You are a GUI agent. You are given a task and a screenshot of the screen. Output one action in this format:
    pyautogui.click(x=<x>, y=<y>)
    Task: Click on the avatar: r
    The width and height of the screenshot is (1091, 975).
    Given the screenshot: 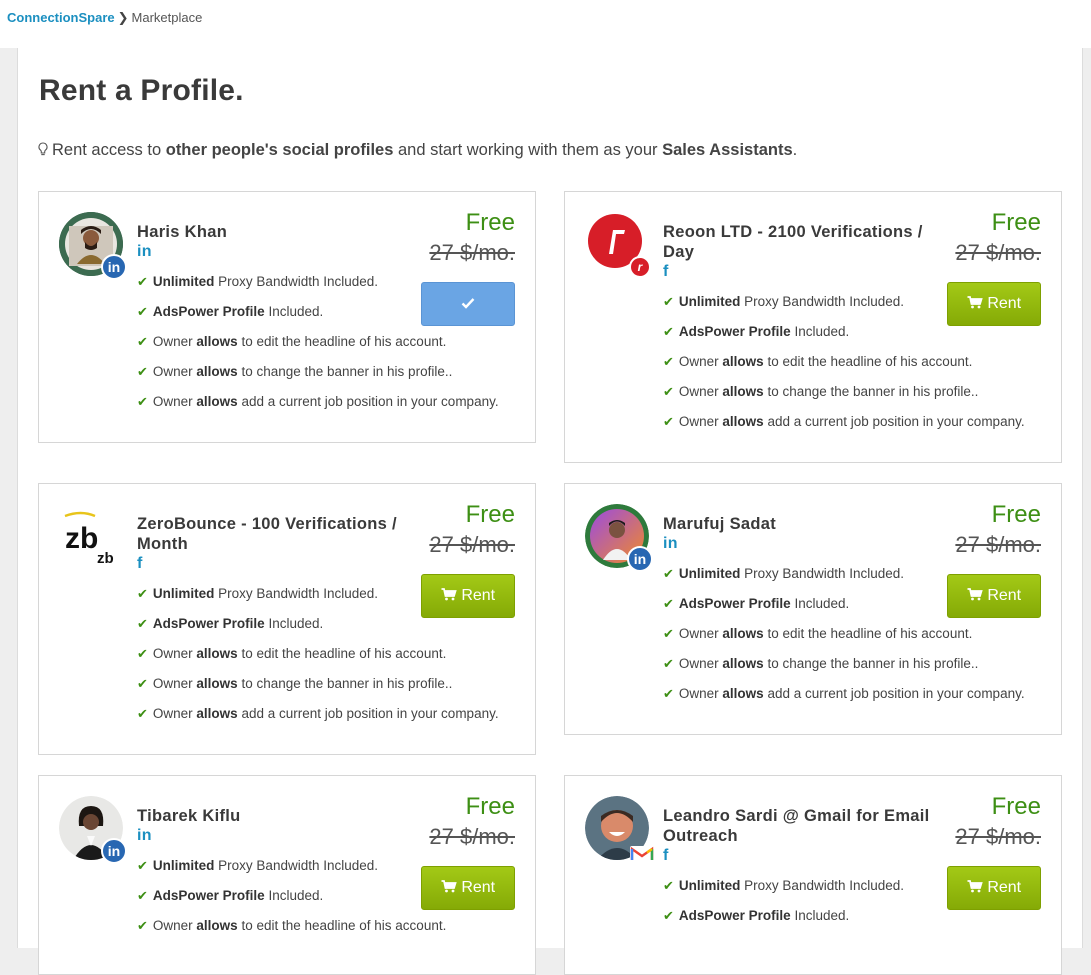 What is the action you would take?
    pyautogui.click(x=618, y=245)
    